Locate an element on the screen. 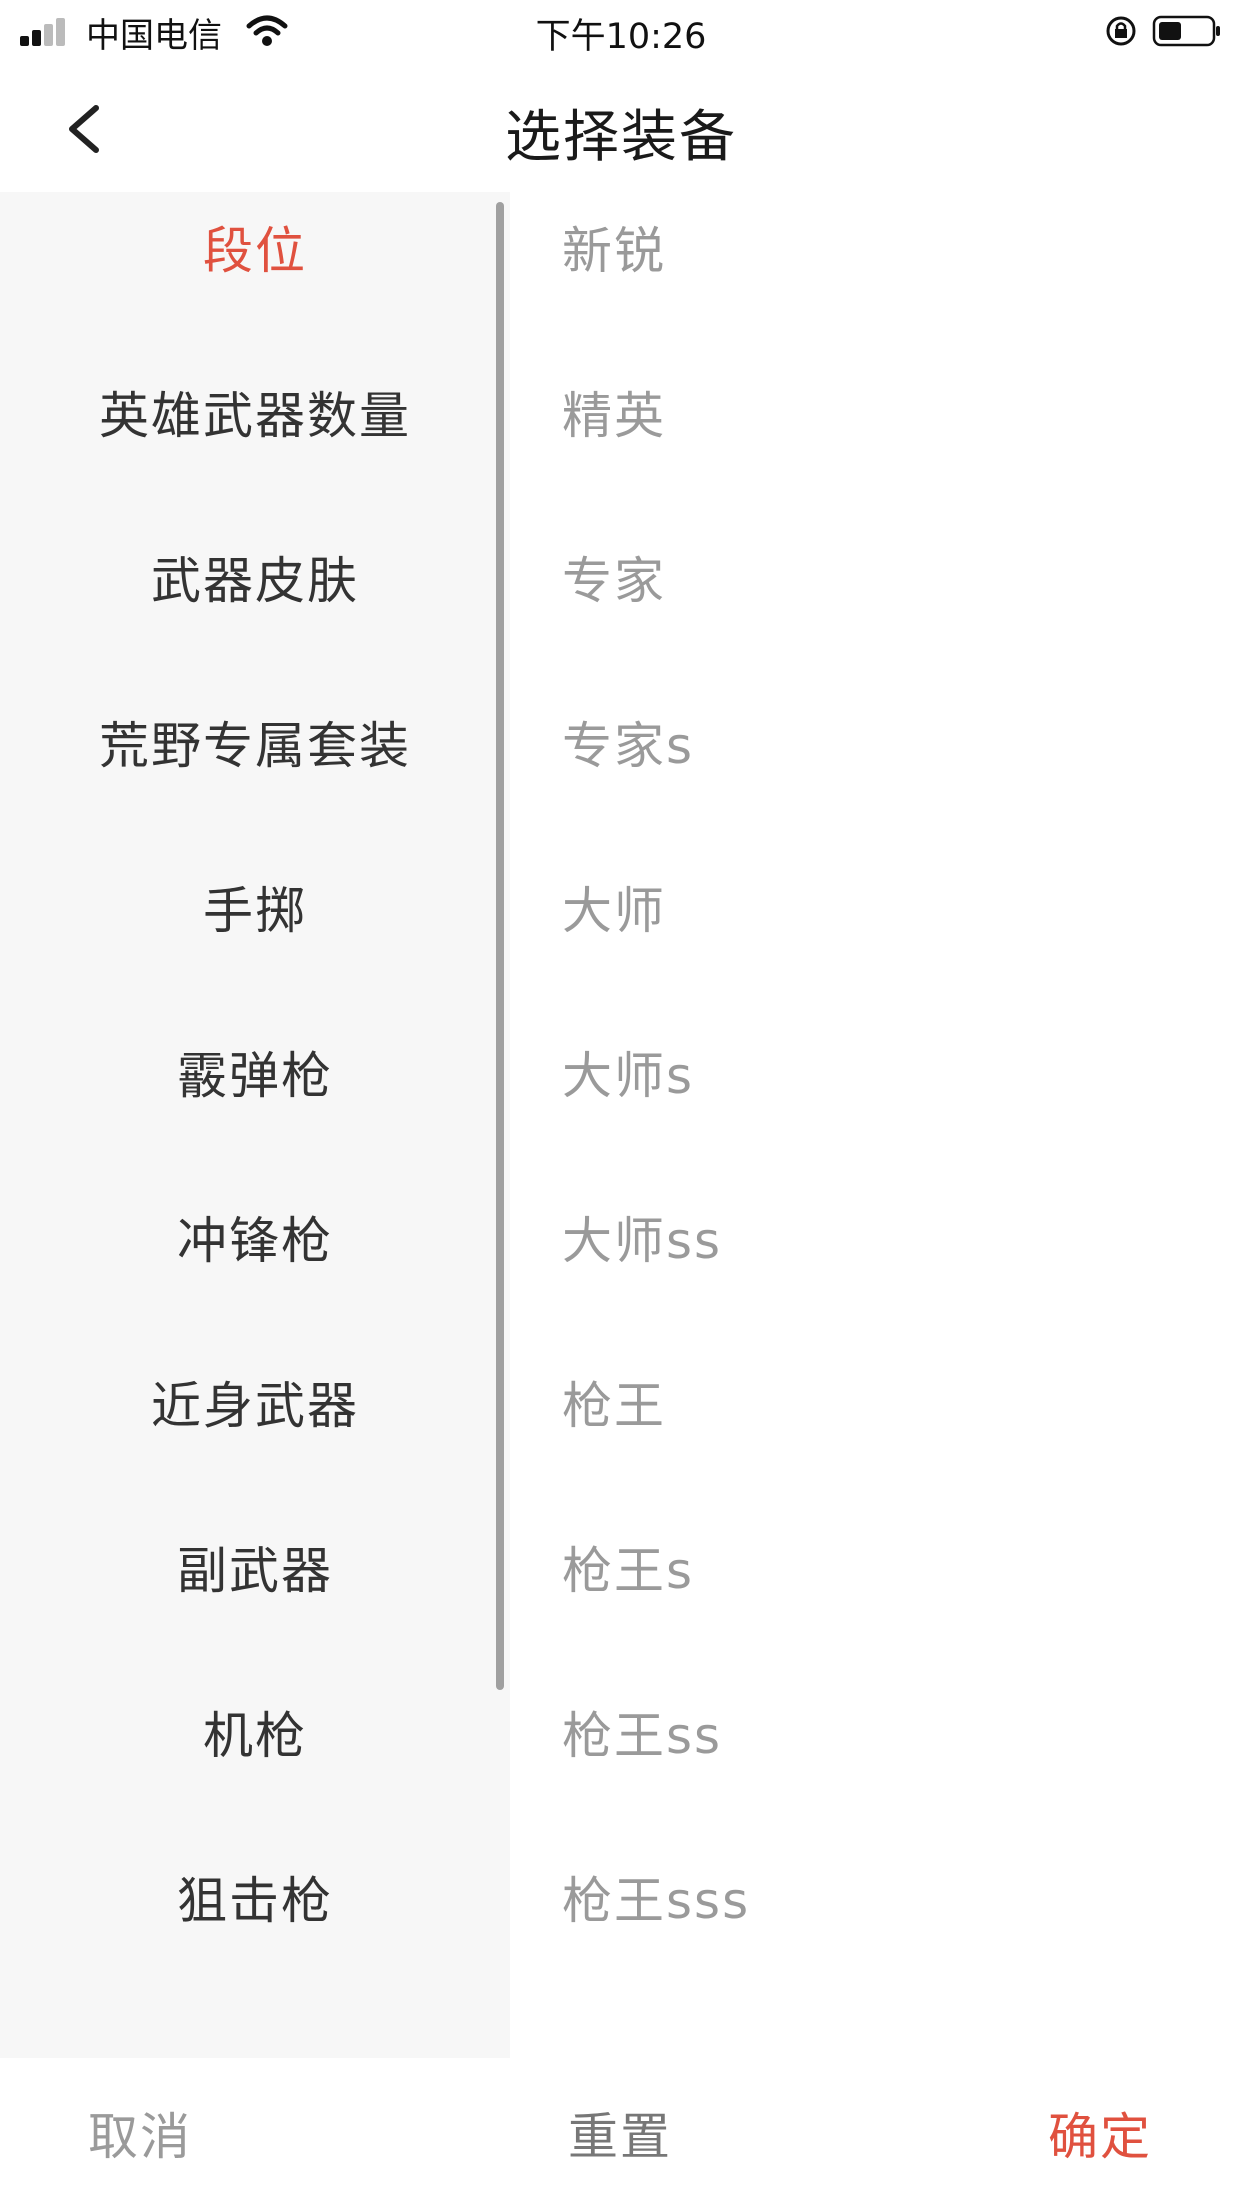 Image resolution: width=1242 pixels, height=2208 pixels. option-item: 大师ss is located at coordinates (642, 1237).